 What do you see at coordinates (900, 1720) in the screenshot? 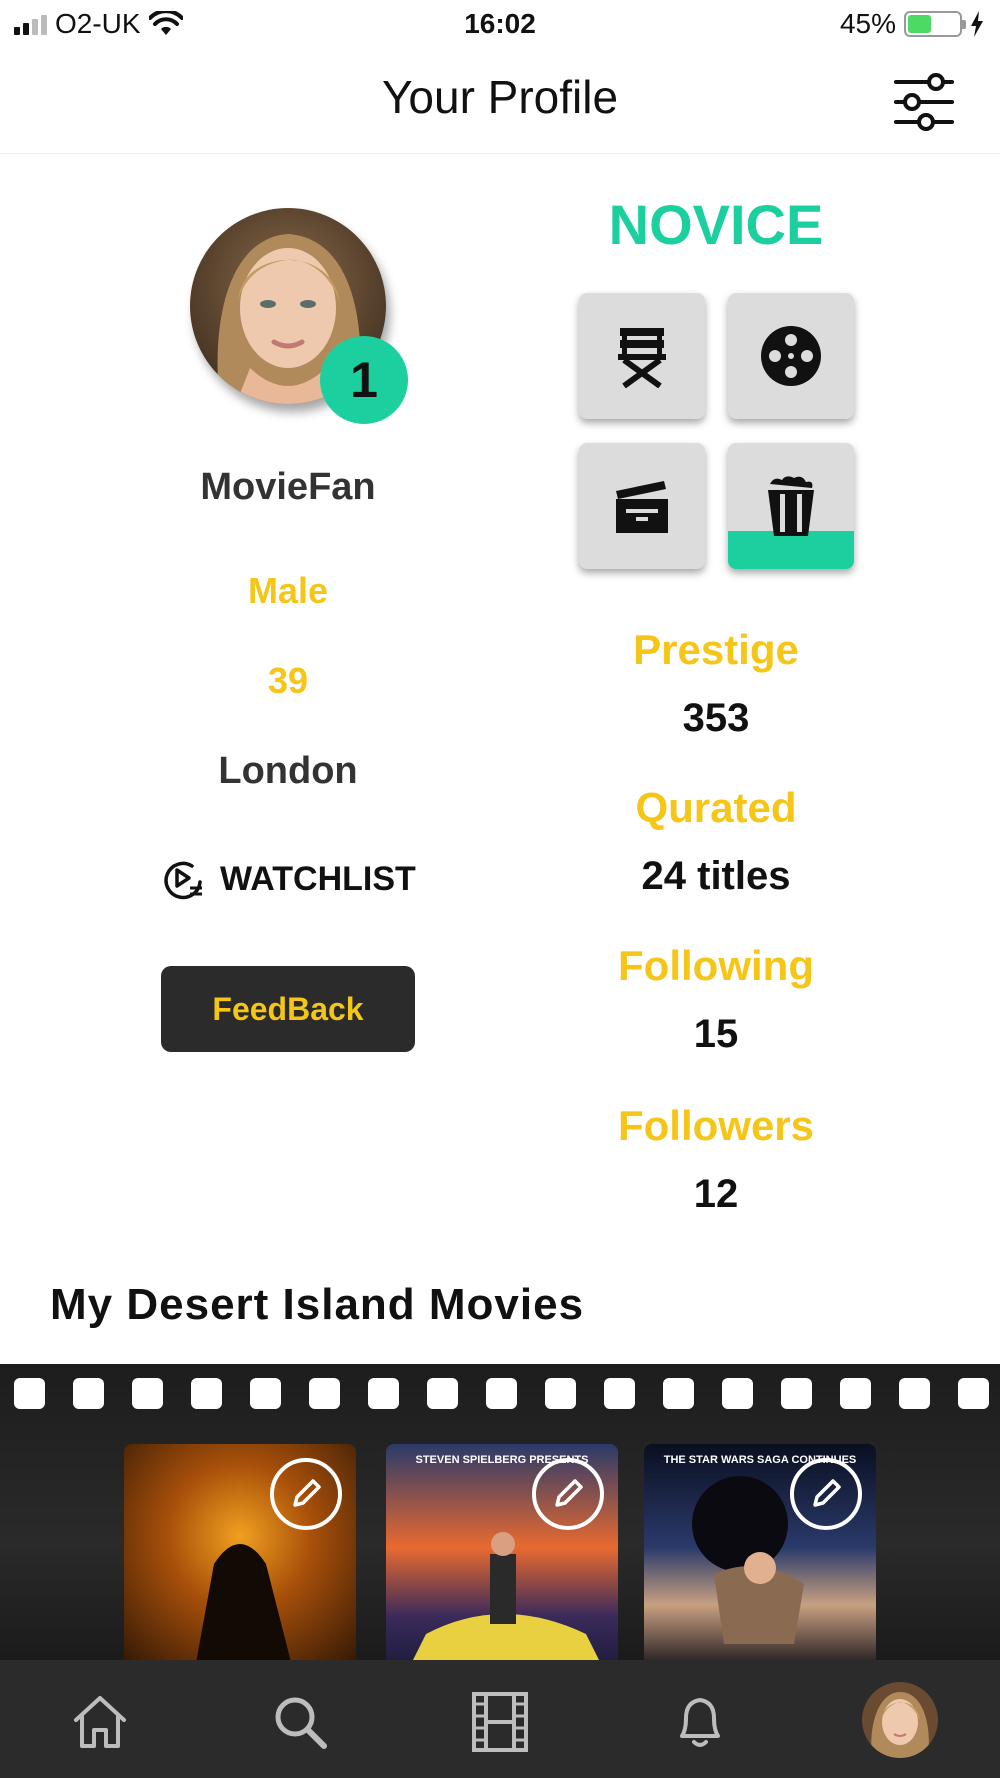
I see `tab-profile-avatar` at bounding box center [900, 1720].